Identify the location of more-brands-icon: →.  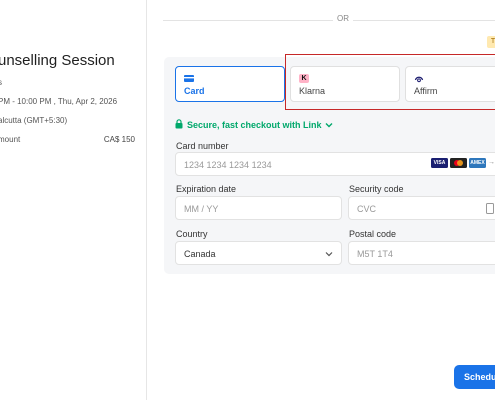
(491, 162).